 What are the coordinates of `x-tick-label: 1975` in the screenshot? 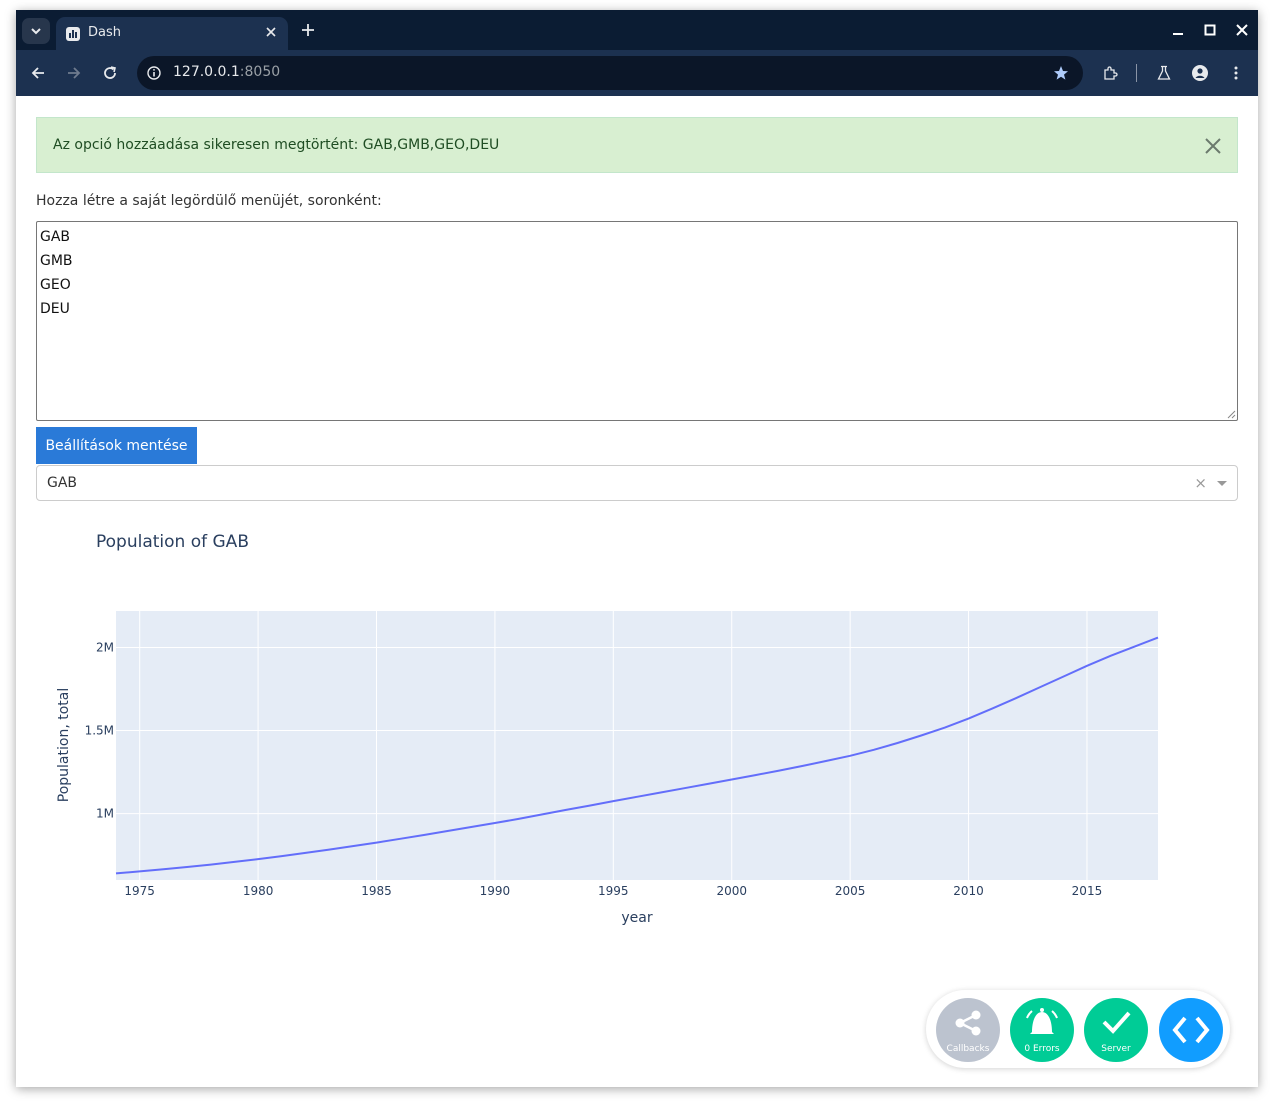 It's located at (139, 891).